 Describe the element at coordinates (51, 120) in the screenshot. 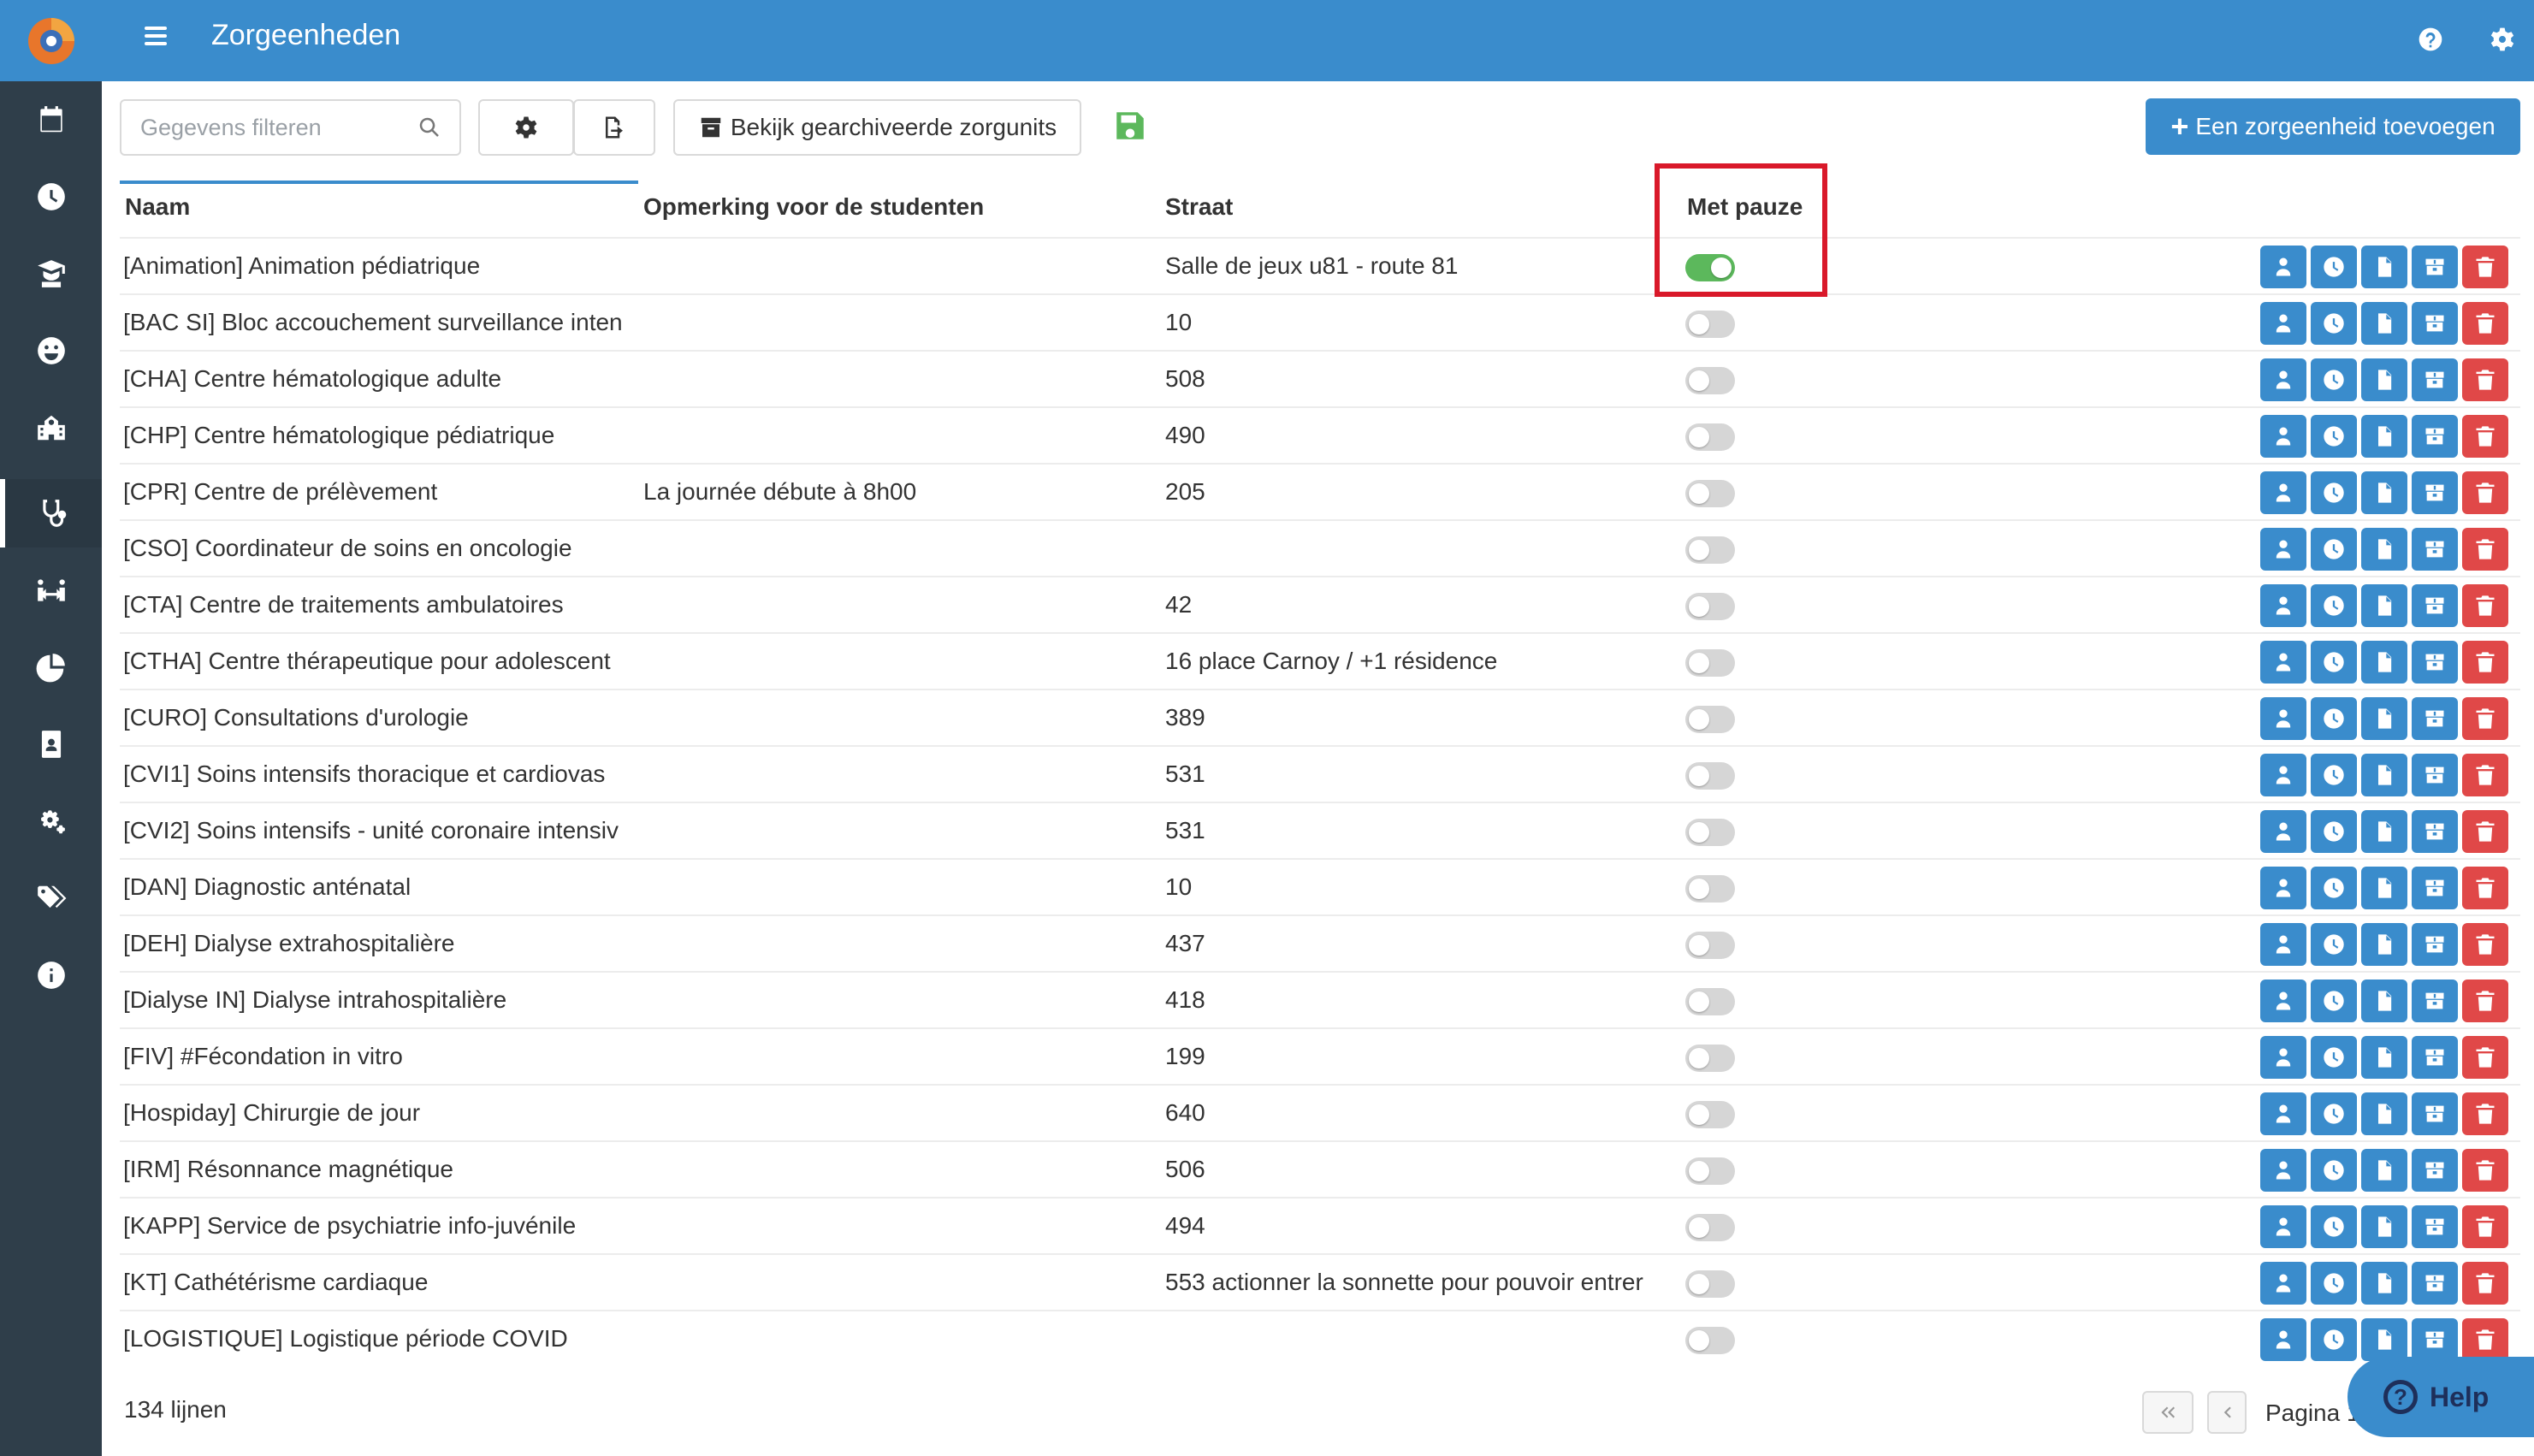

I see `sidebar-item-calendar` at that location.